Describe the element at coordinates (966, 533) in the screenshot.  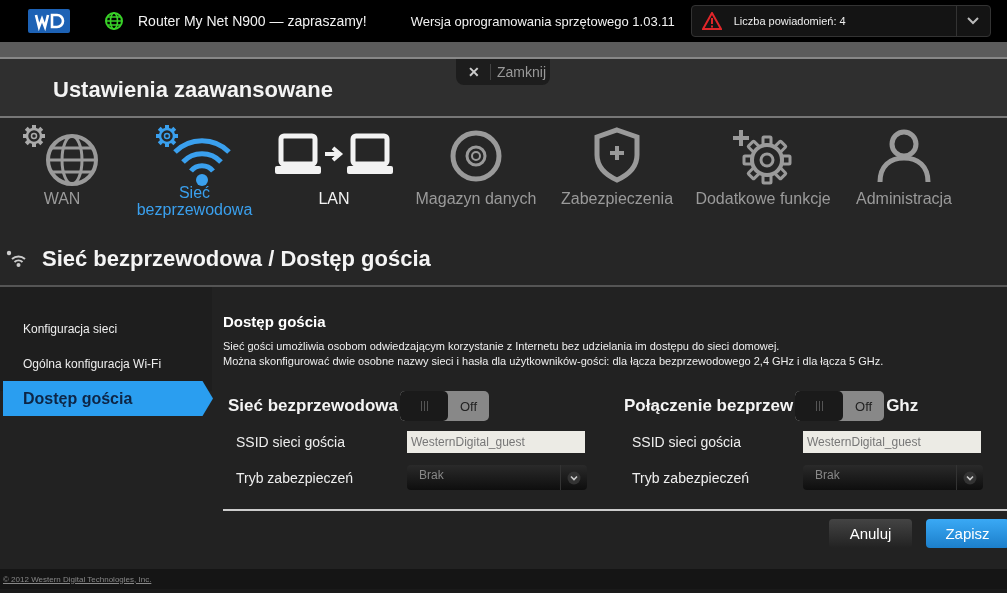
I see `save-button: Zapisz` at that location.